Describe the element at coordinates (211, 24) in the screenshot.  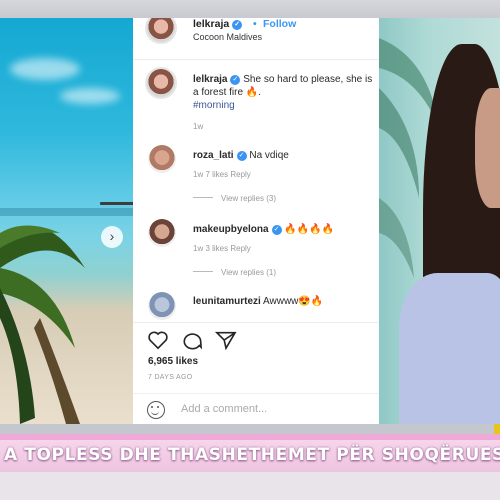
I see `post-username-text: lelkraja` at that location.